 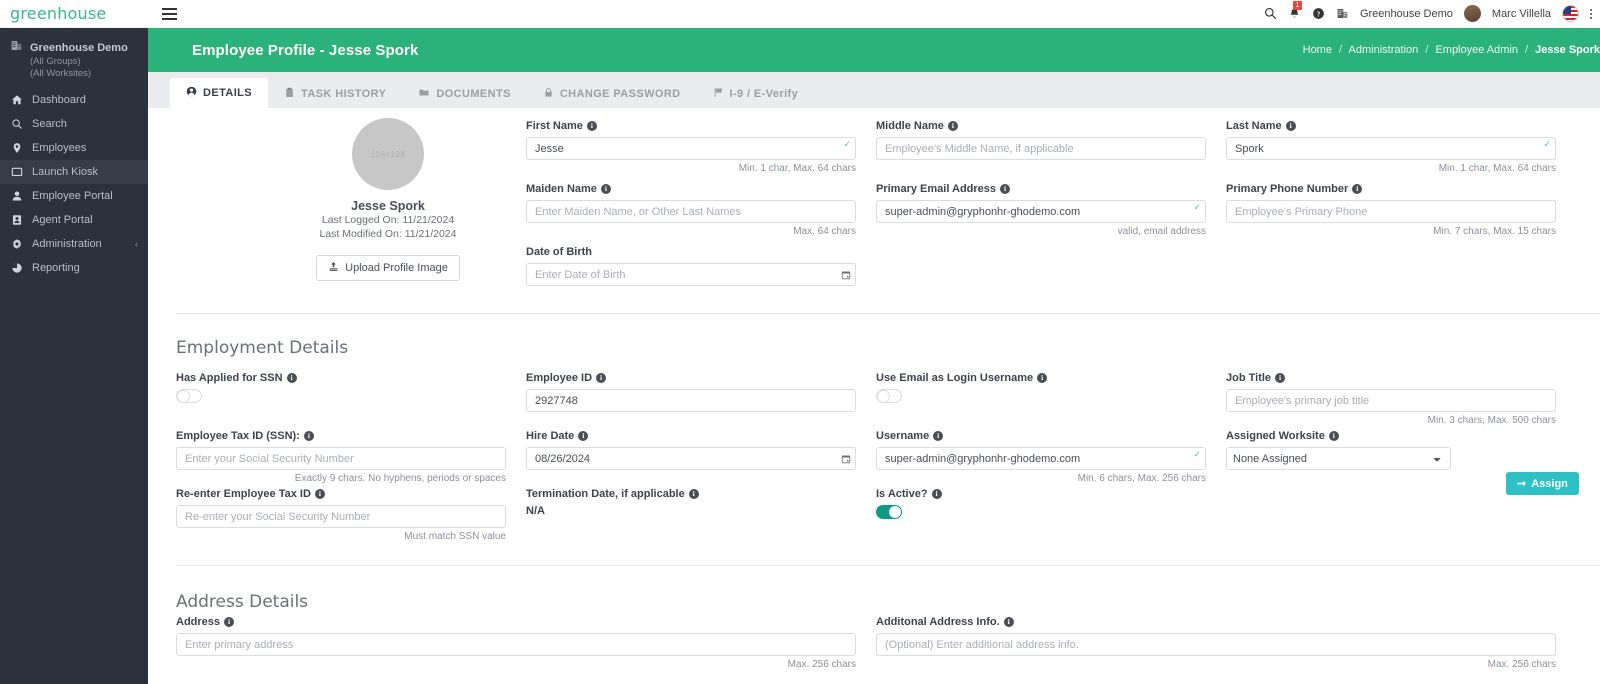 I want to click on org-name-label: Greenhouse Demo, so click(x=1406, y=14).